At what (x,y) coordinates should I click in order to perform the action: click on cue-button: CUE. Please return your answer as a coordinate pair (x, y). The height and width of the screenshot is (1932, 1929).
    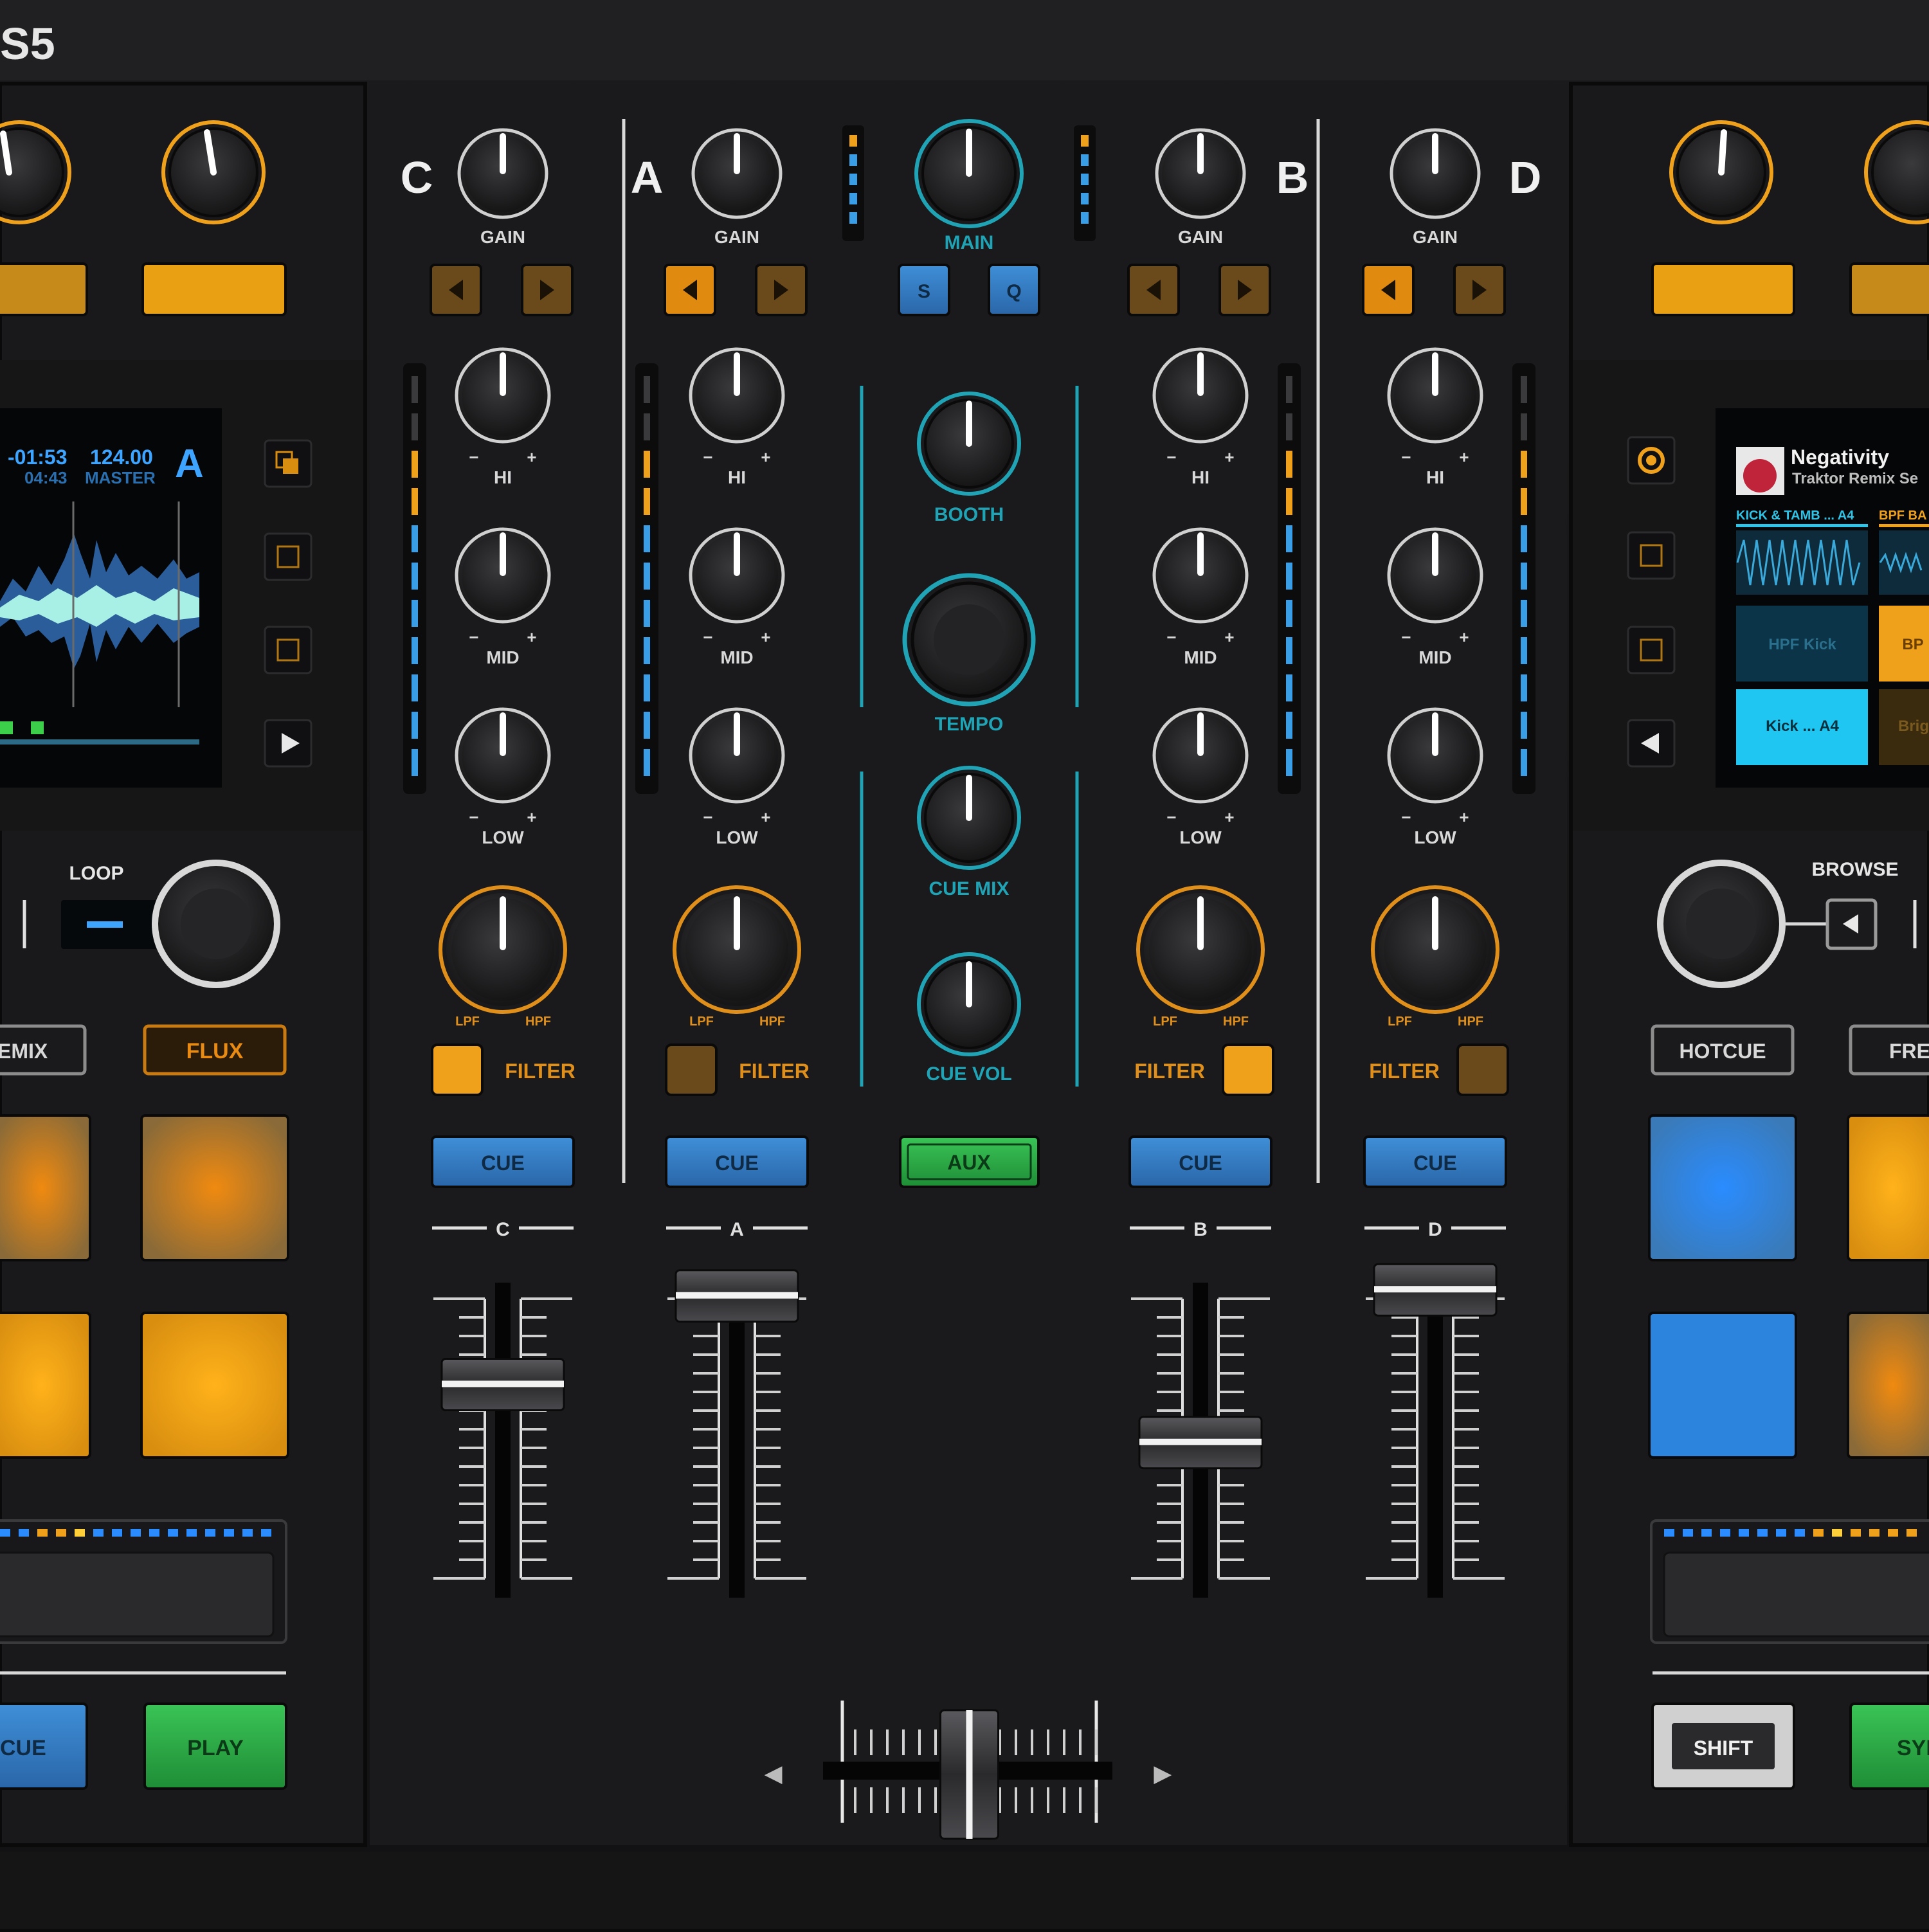
    Looking at the image, I should click on (44, 1746).